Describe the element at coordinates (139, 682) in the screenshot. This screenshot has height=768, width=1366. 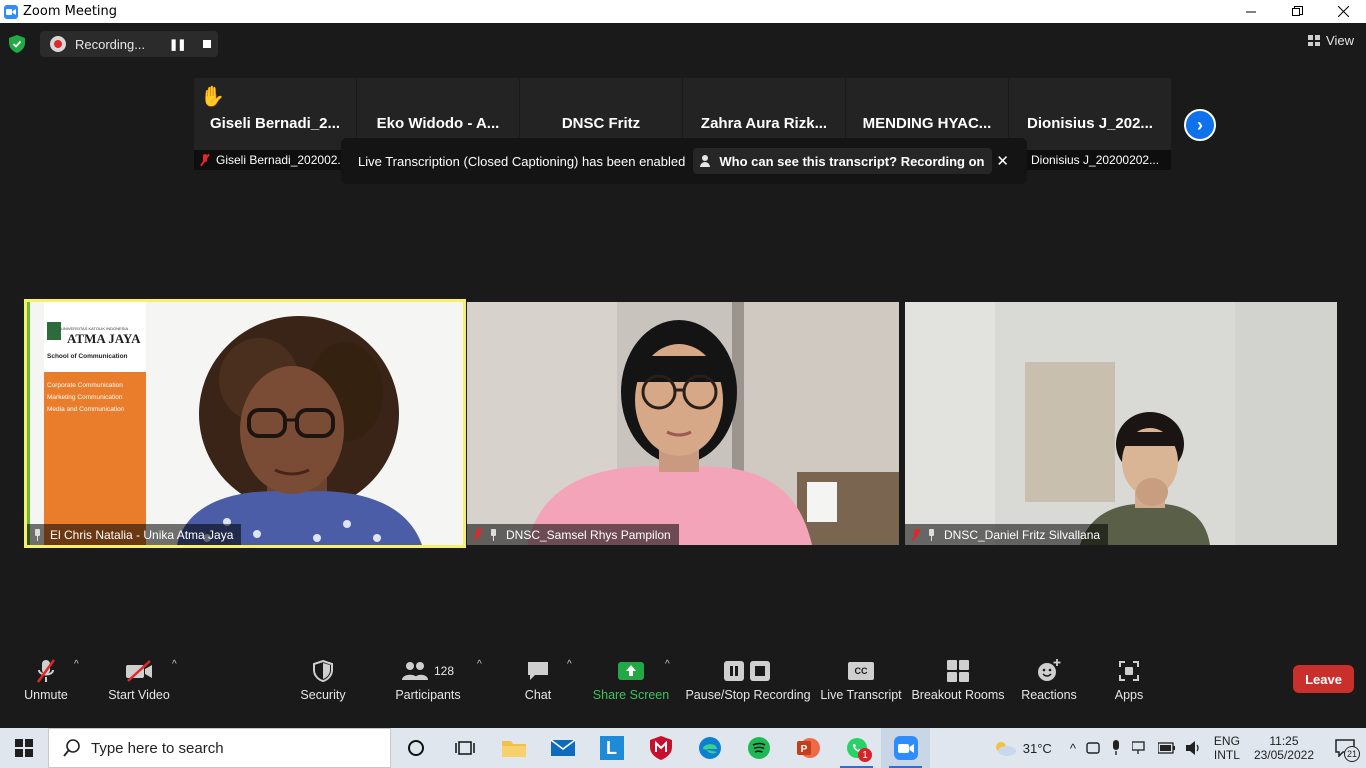
I see `start-video-button: Start Video` at that location.